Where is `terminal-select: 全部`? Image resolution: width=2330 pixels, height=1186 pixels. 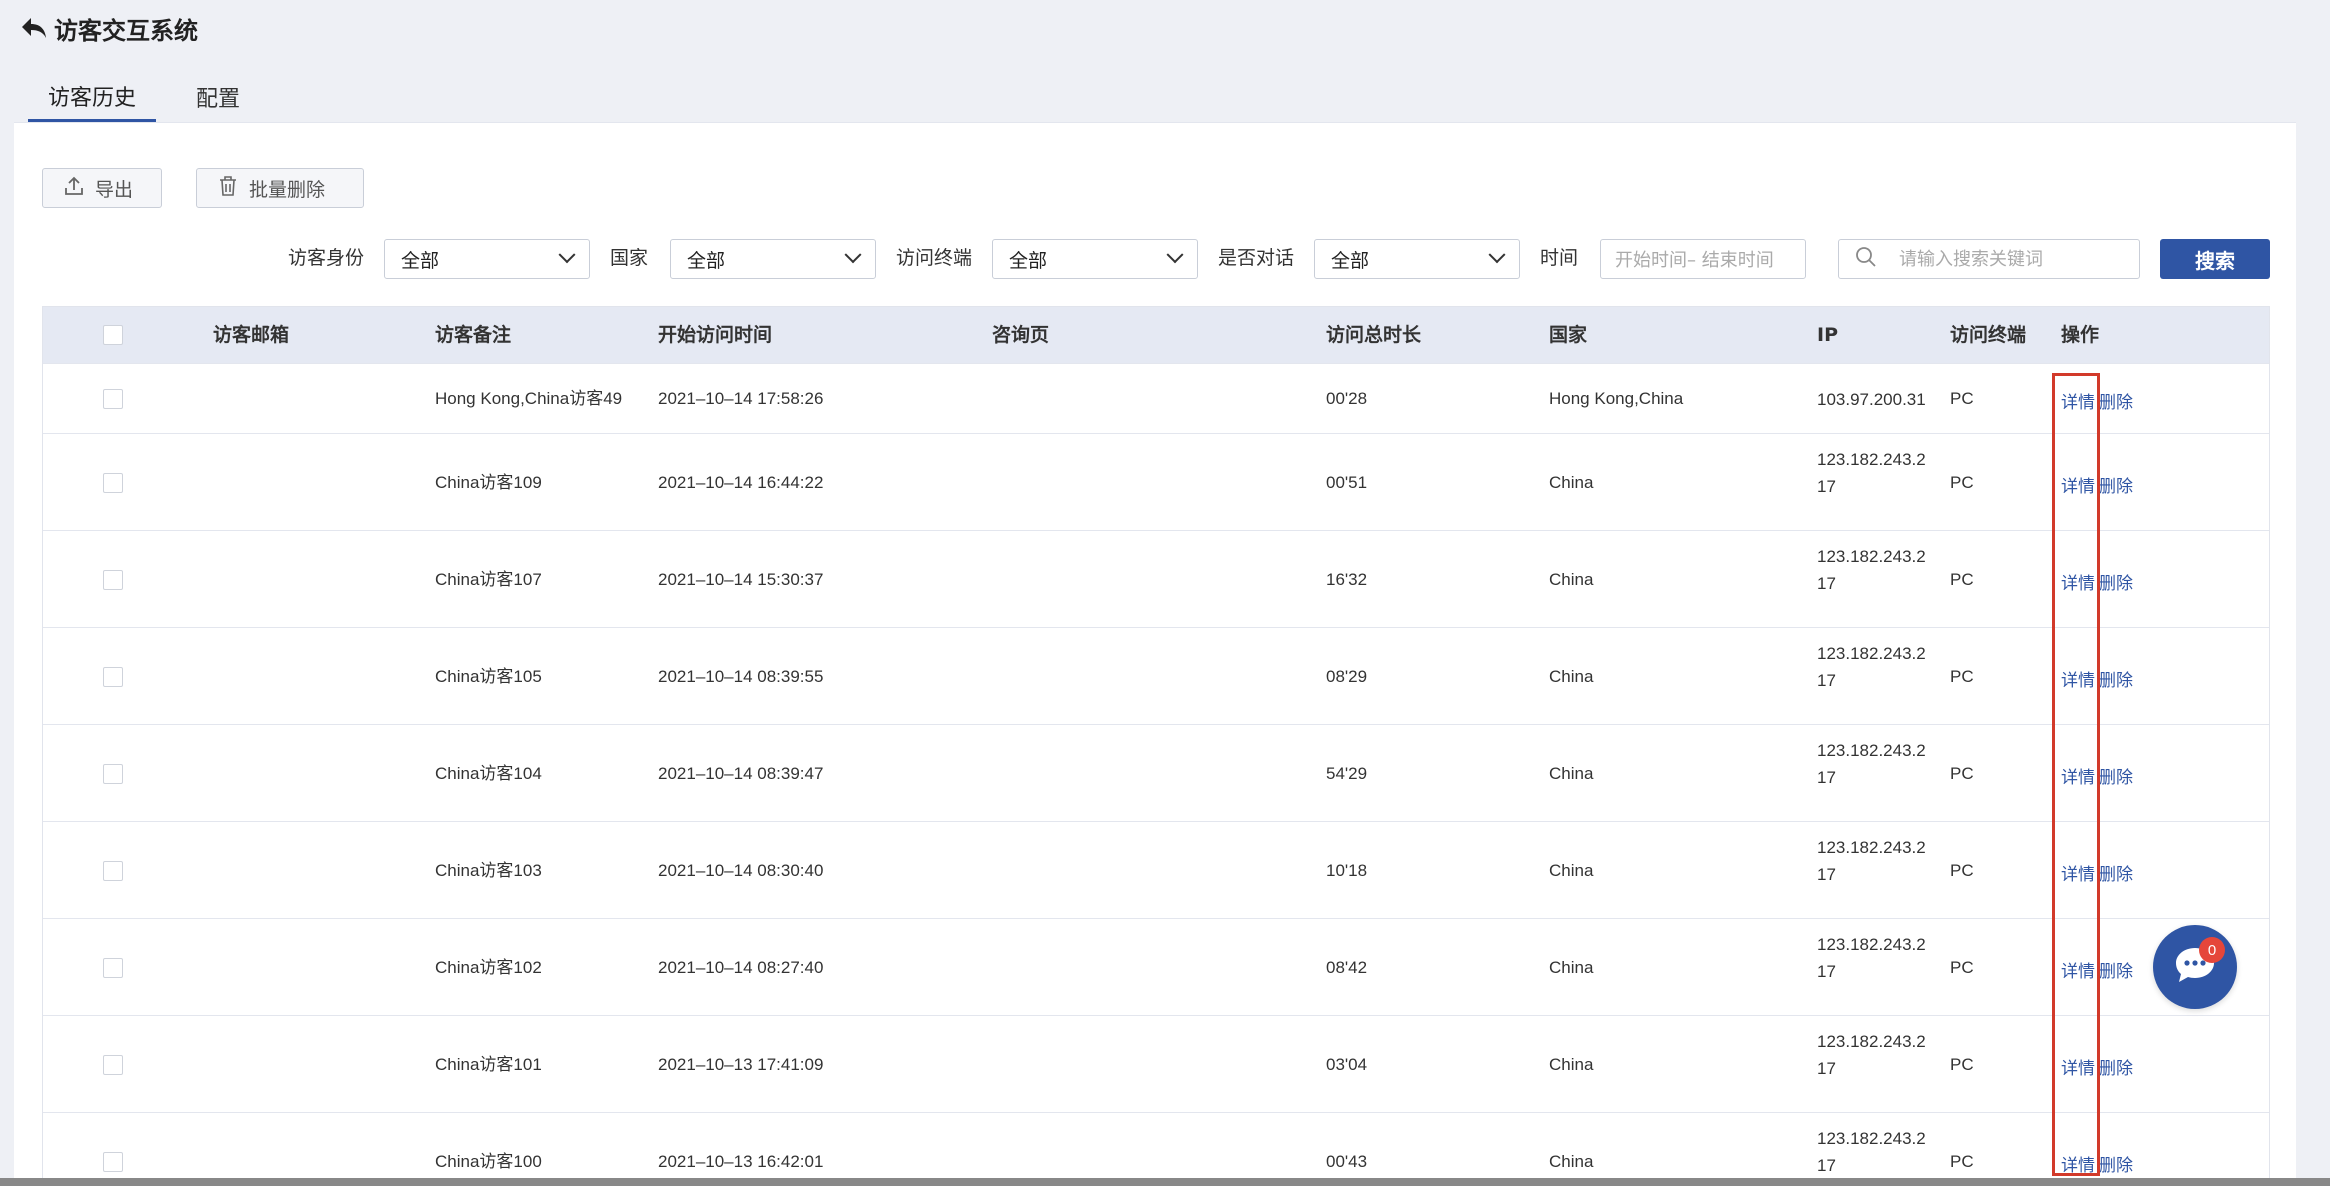
terminal-select: 全部 is located at coordinates (1095, 259).